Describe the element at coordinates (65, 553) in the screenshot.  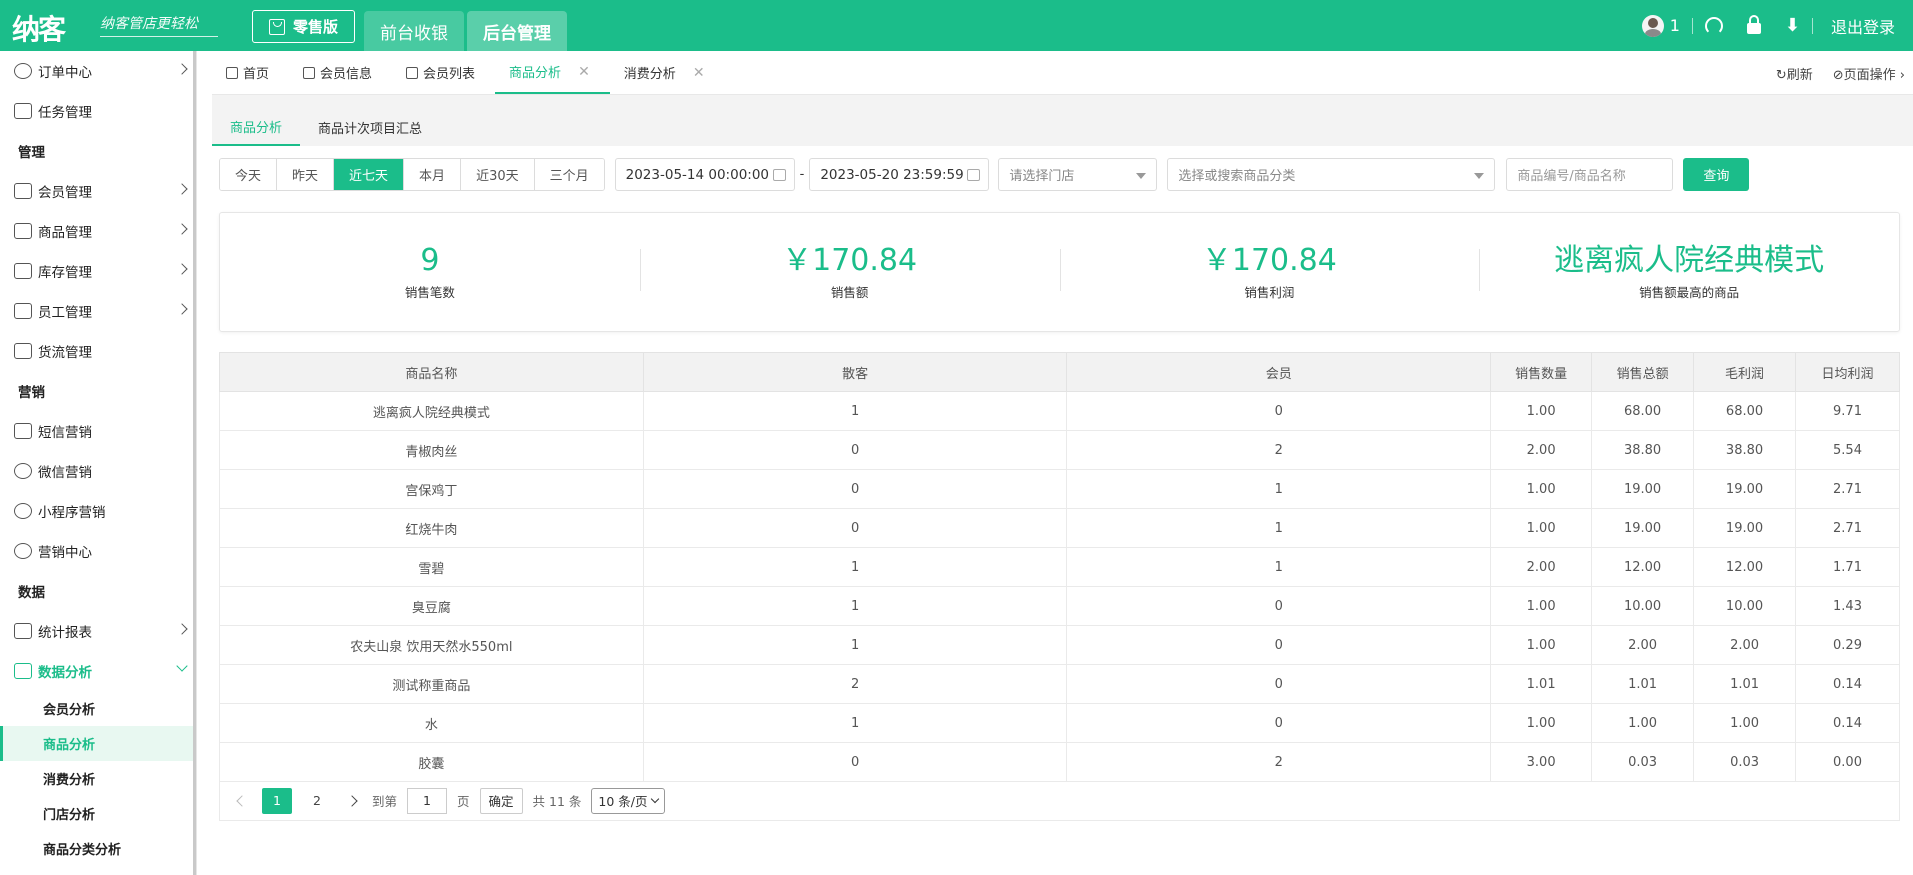
I see `sidebar-item-label: 营销中心` at that location.